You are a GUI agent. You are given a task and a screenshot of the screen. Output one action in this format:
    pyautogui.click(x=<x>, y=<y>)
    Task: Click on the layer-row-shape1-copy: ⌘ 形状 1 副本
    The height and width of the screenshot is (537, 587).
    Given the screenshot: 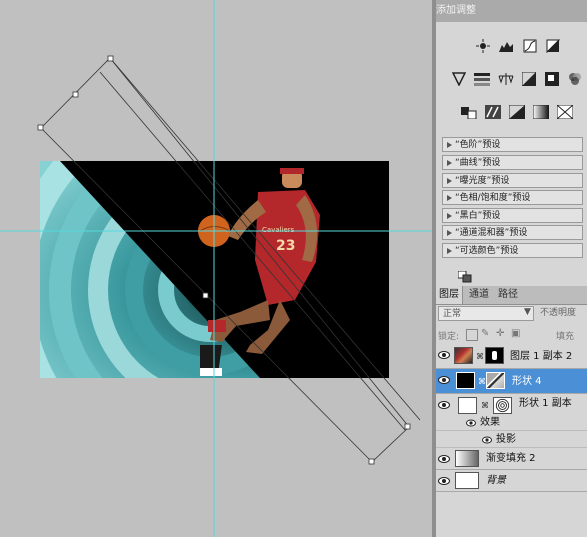 What is the action you would take?
    pyautogui.click(x=511, y=404)
    